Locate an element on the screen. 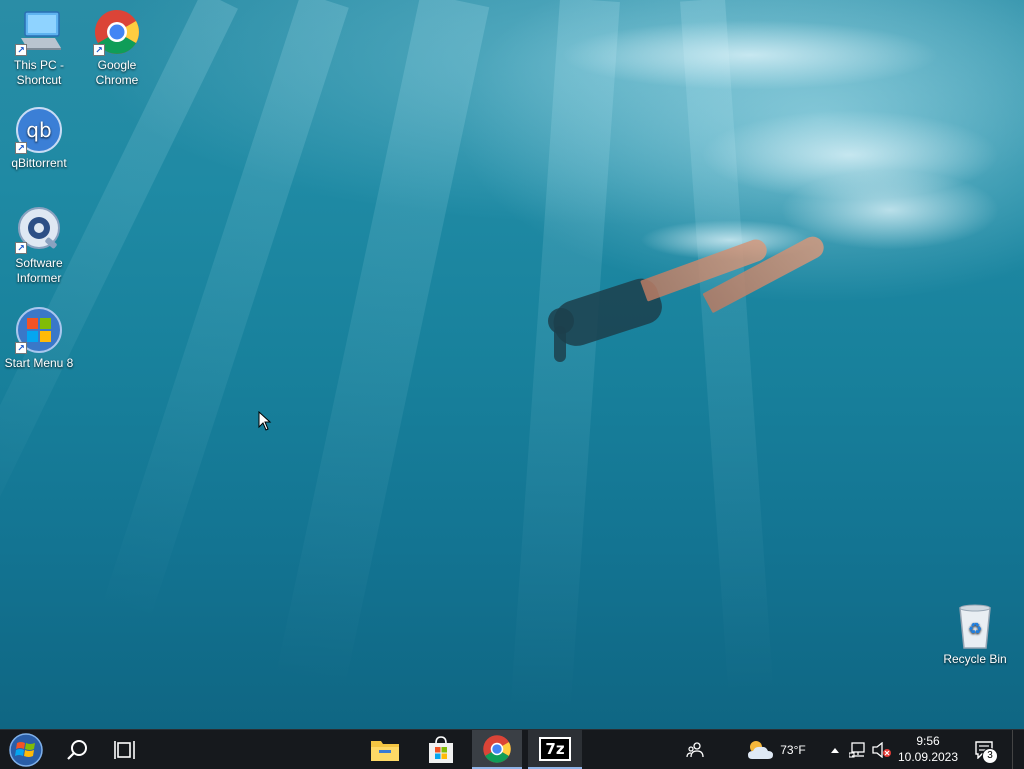 The width and height of the screenshot is (1024, 769). desktop-icon-software-informer: ↗ Software Informer is located at coordinates (39, 246).